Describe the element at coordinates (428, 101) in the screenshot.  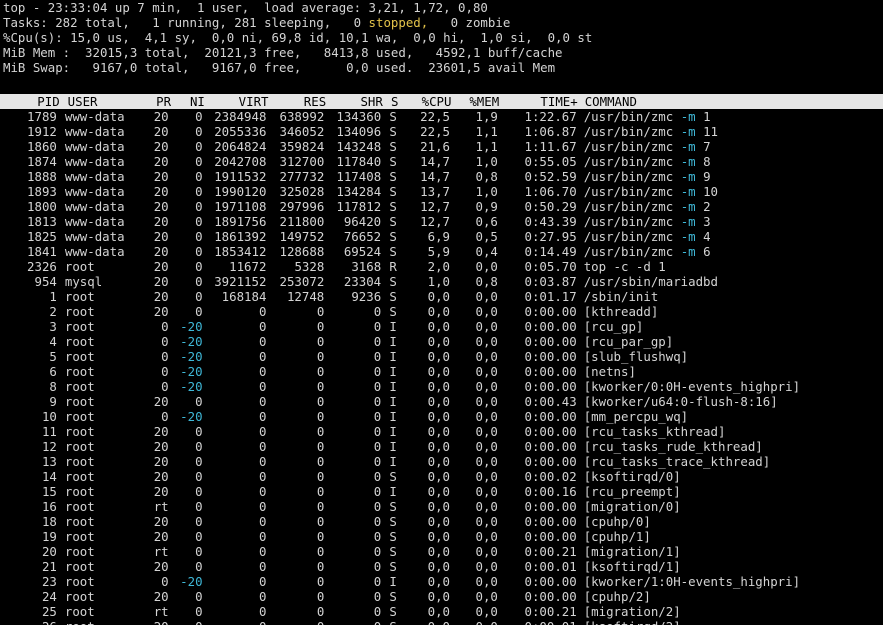
I see `col-cpu: %CPU` at that location.